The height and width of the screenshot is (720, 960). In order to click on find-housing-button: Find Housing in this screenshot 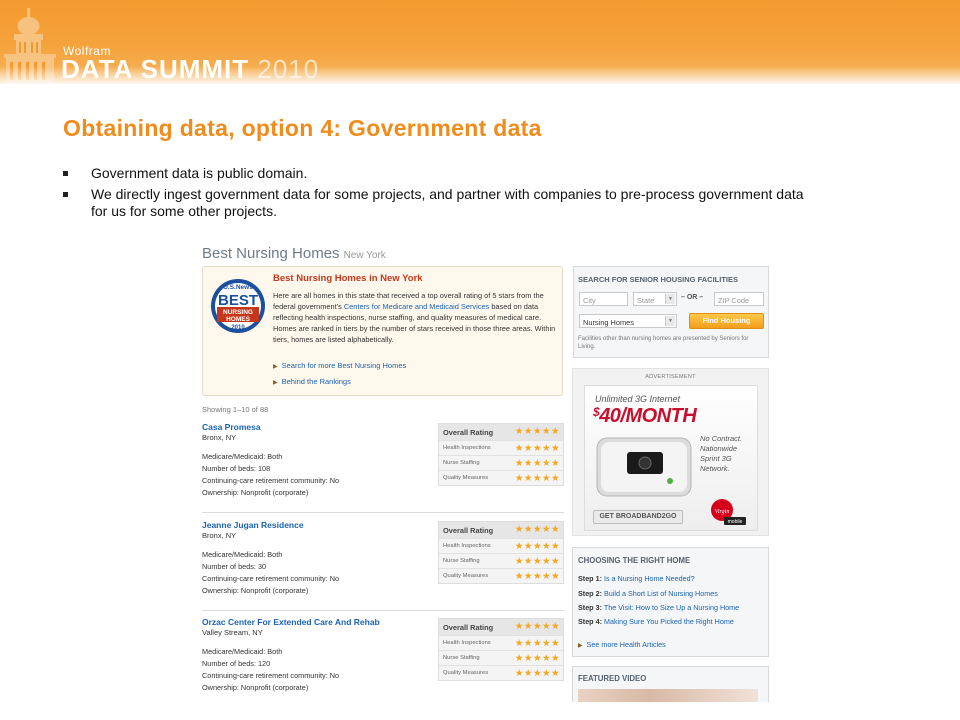, I will do `click(726, 321)`.